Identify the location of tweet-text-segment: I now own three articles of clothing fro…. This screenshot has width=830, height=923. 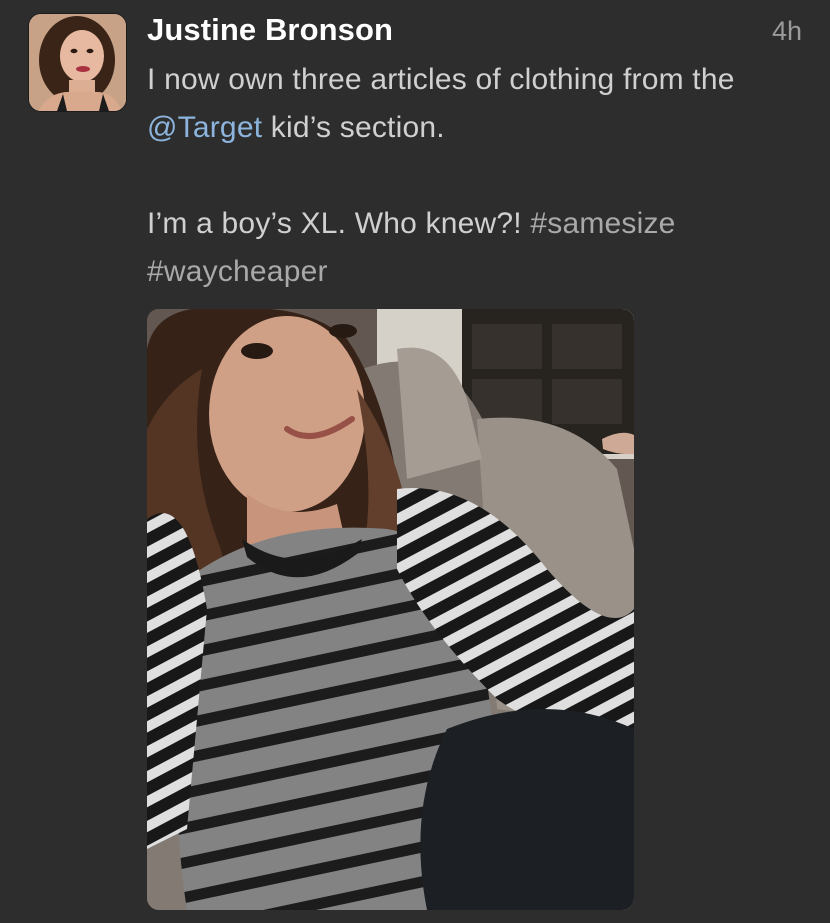
(441, 79).